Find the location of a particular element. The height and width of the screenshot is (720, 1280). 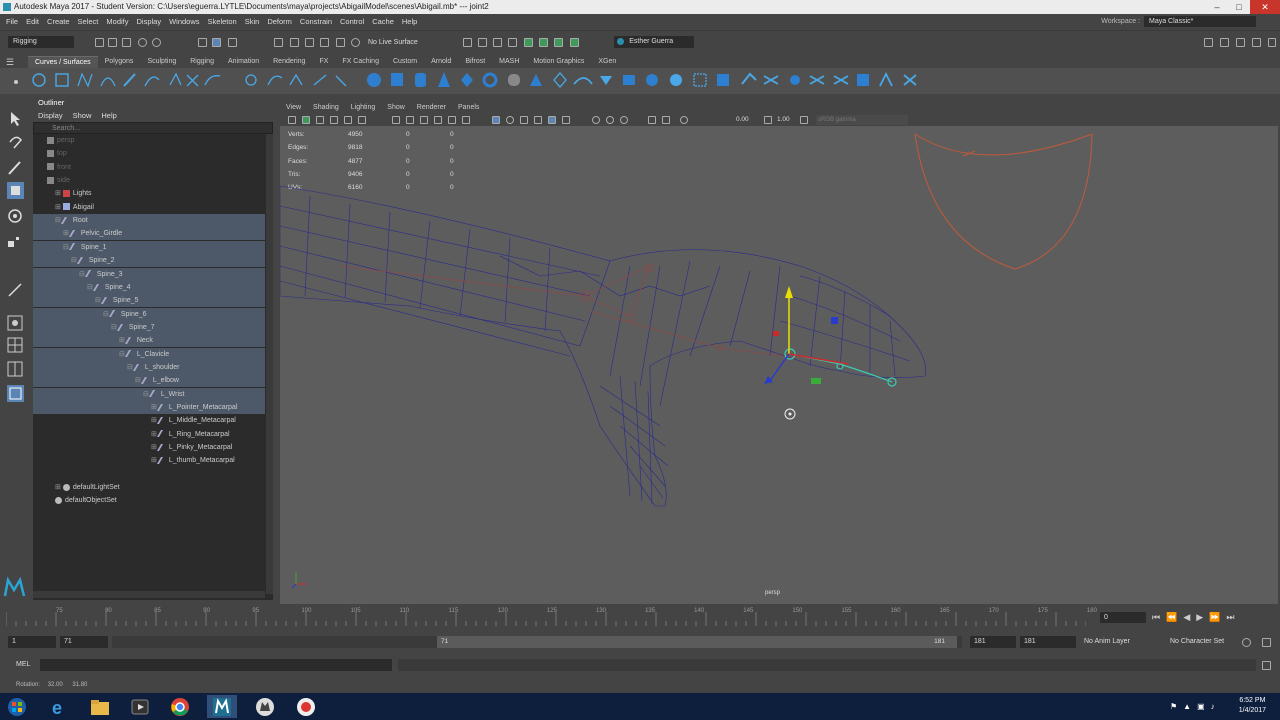

grid-icon is located at coordinates (396, 120).